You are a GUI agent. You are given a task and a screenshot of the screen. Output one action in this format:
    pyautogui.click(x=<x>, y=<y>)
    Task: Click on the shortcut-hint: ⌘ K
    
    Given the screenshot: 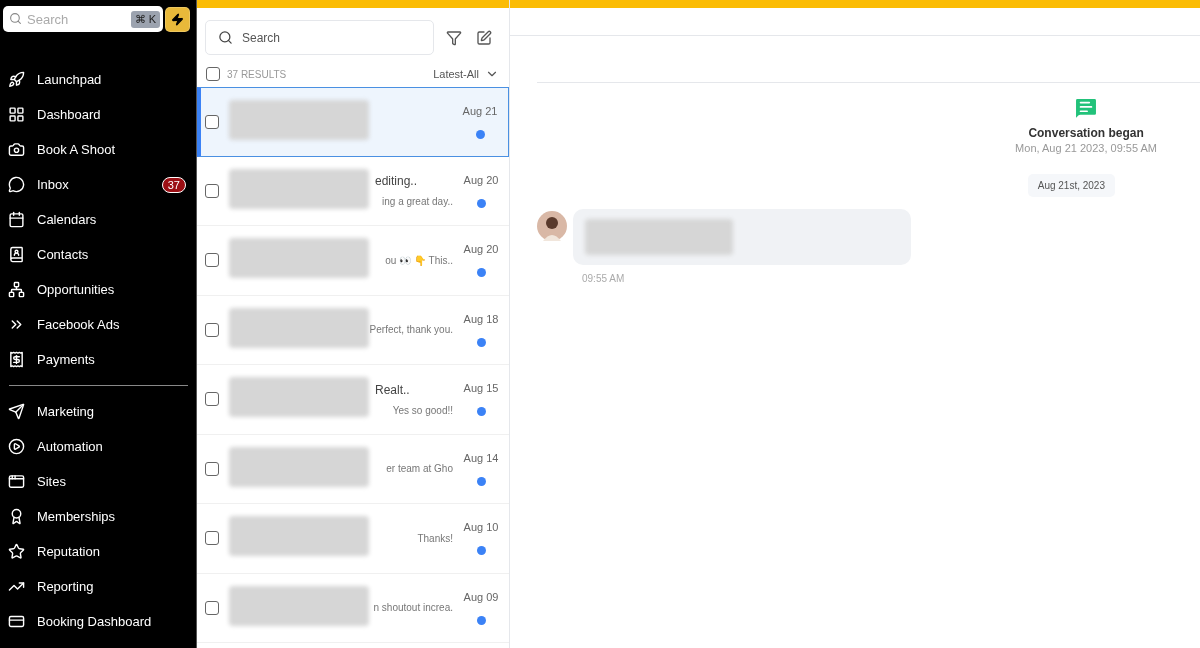 What is the action you would take?
    pyautogui.click(x=145, y=19)
    